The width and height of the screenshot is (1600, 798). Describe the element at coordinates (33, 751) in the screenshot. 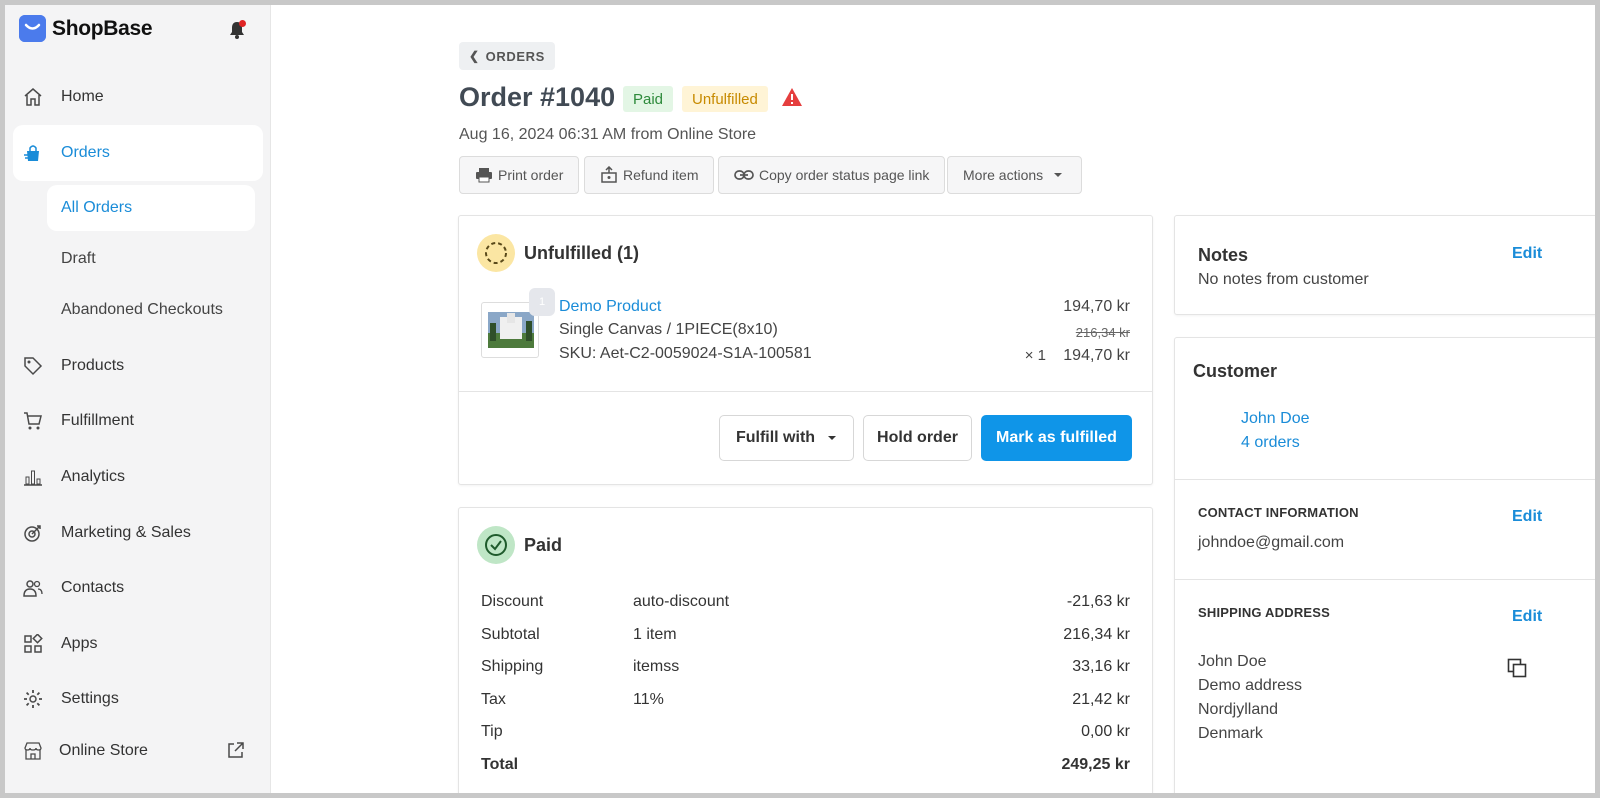

I see `store-icon` at that location.